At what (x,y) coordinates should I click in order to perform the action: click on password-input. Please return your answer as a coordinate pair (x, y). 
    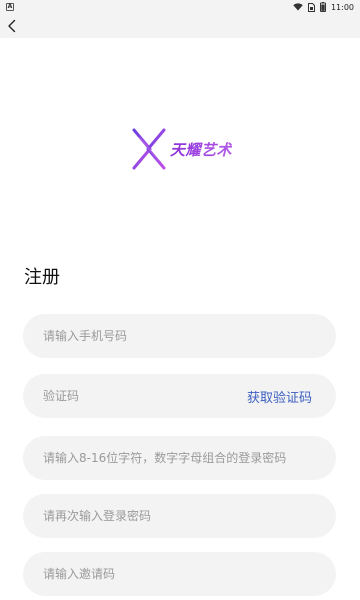
    Looking at the image, I should click on (179, 458).